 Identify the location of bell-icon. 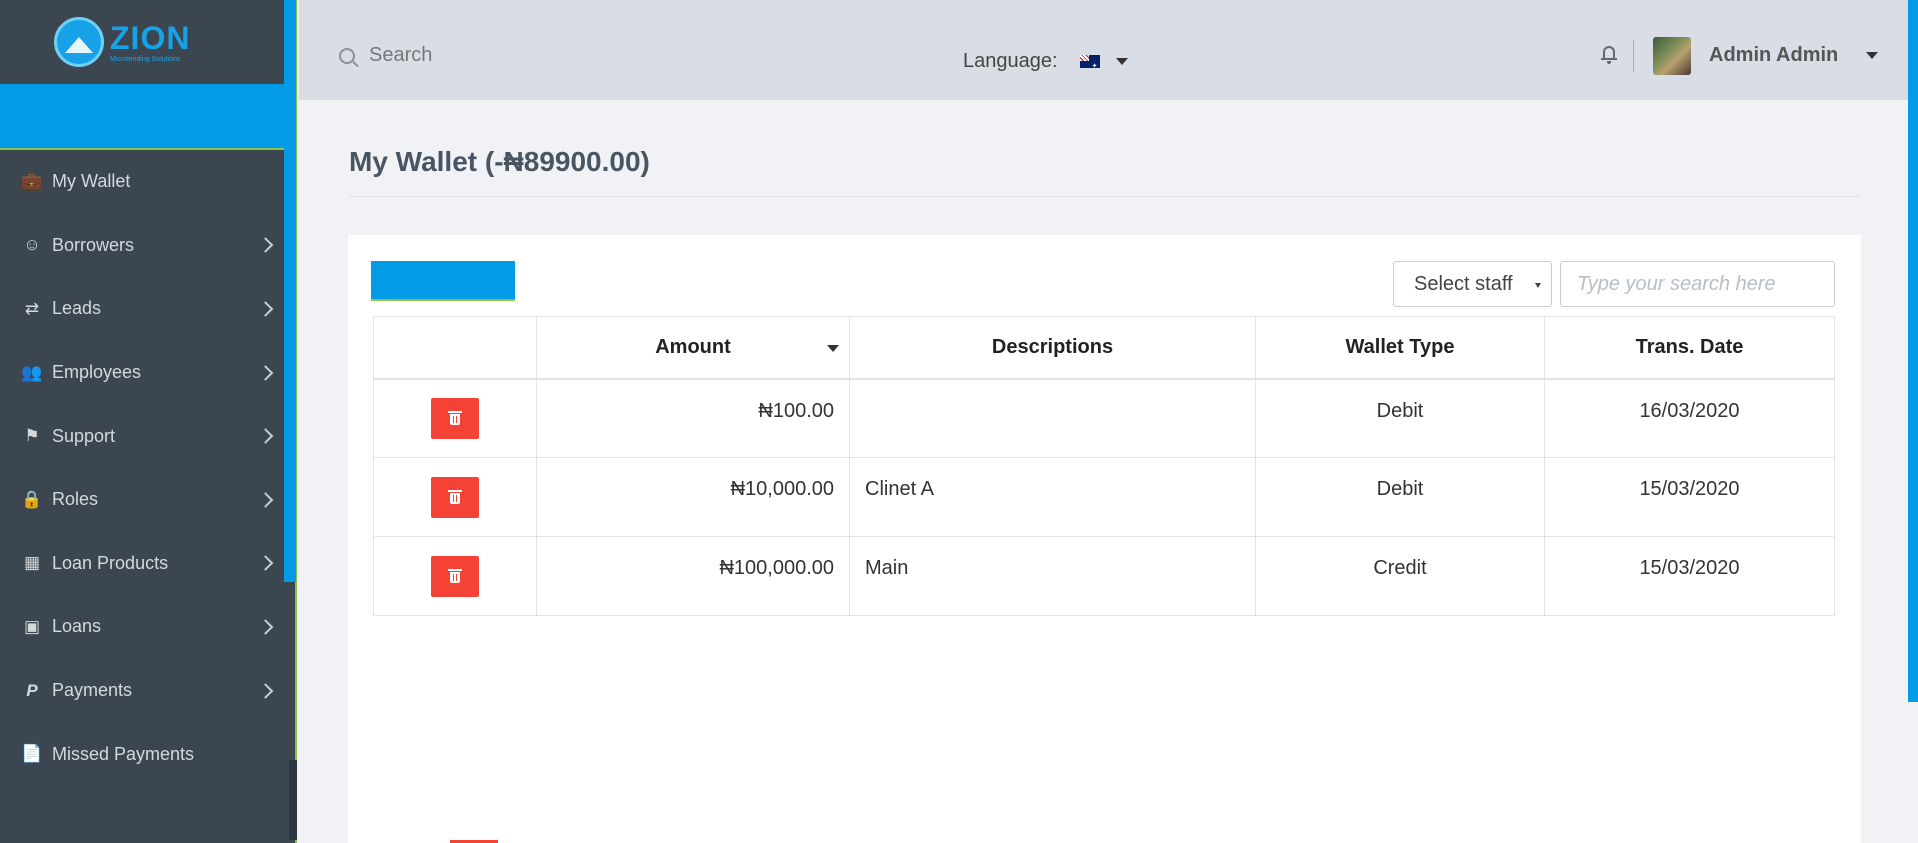
(1609, 54).